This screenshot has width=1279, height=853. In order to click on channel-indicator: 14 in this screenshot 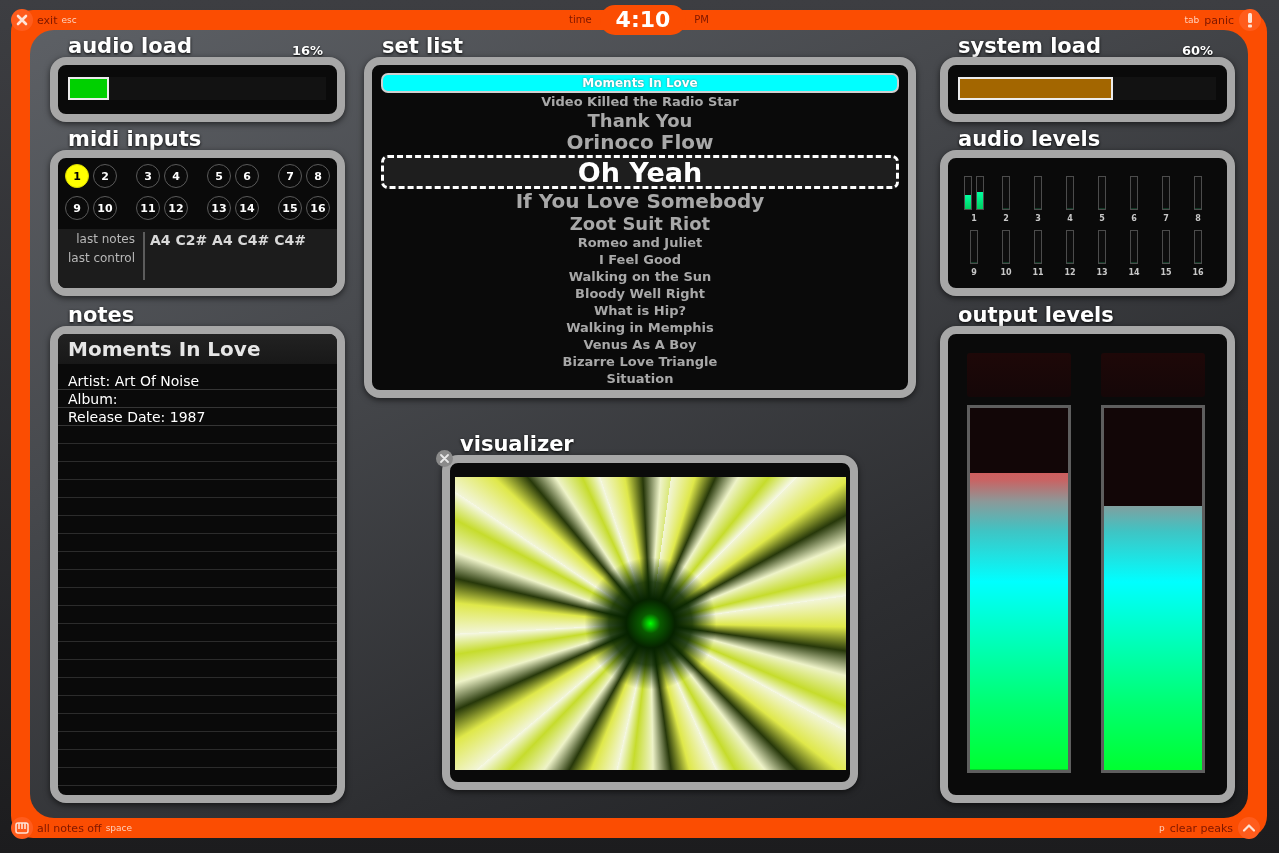, I will do `click(247, 208)`.